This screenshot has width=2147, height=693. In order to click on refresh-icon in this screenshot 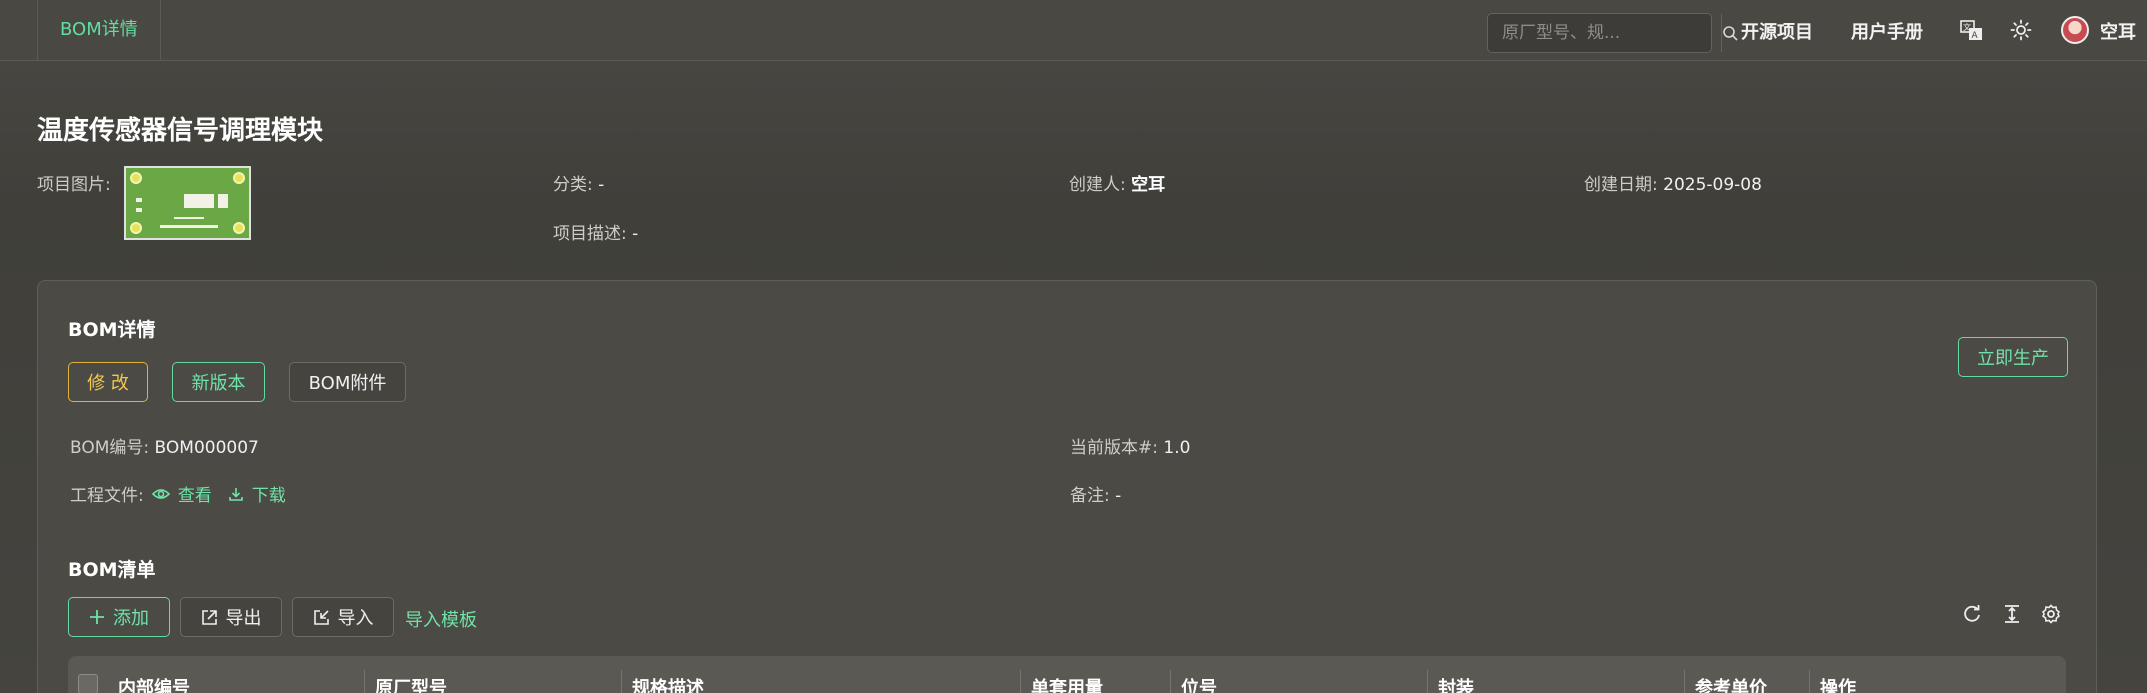, I will do `click(1972, 614)`.